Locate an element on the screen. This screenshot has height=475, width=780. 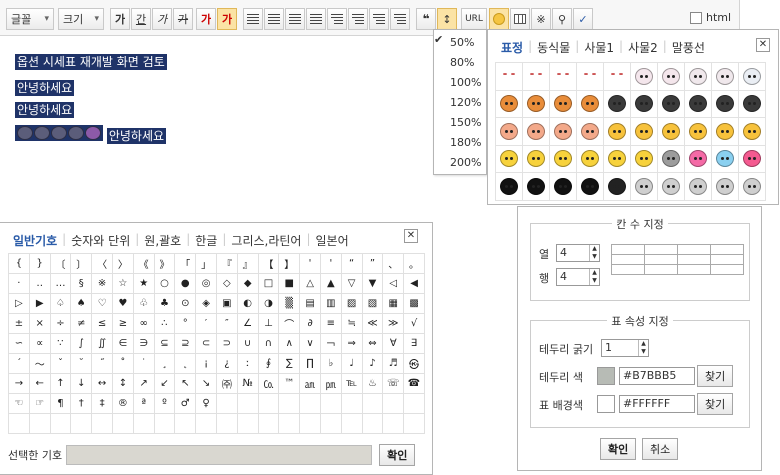
find-button: ⚲ is located at coordinates (562, 19).